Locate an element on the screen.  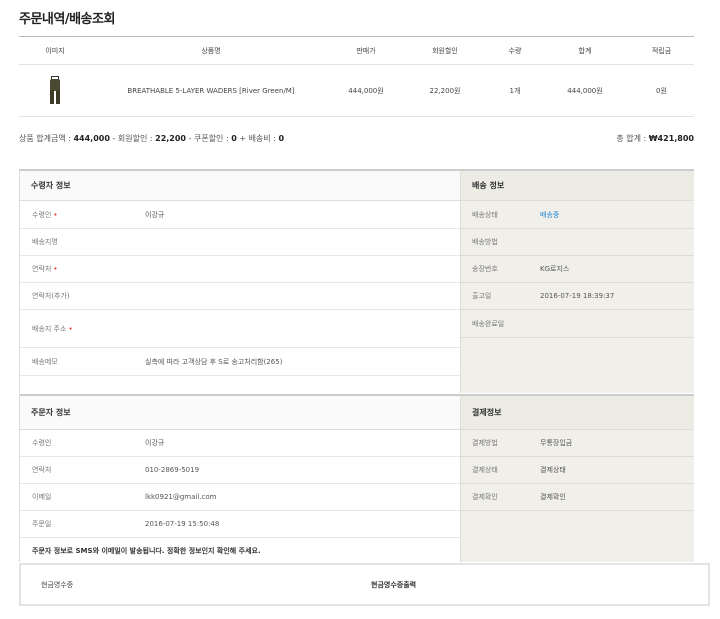
col-header-total: 합계 is located at coordinates (585, 50).